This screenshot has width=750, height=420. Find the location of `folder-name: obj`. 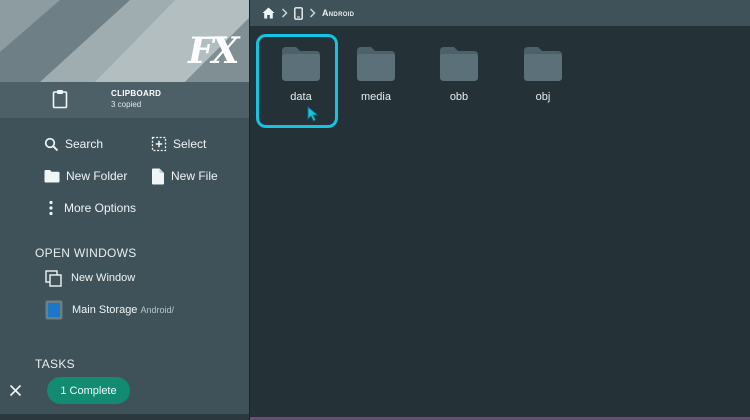

folder-name: obj is located at coordinates (543, 97).